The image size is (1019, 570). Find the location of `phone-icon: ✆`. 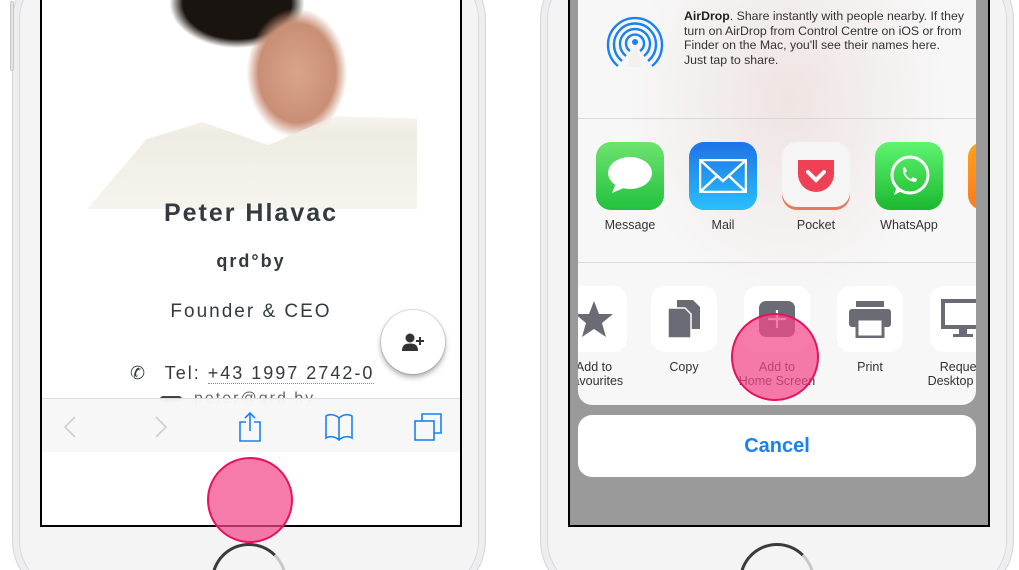

phone-icon: ✆ is located at coordinates (139, 373).